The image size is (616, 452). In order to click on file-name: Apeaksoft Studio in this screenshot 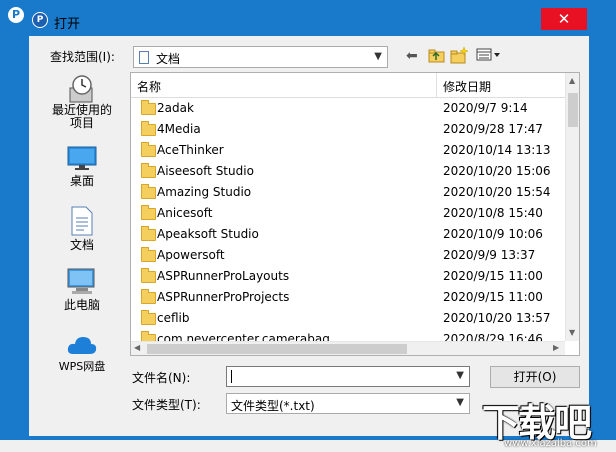, I will do `click(208, 234)`.